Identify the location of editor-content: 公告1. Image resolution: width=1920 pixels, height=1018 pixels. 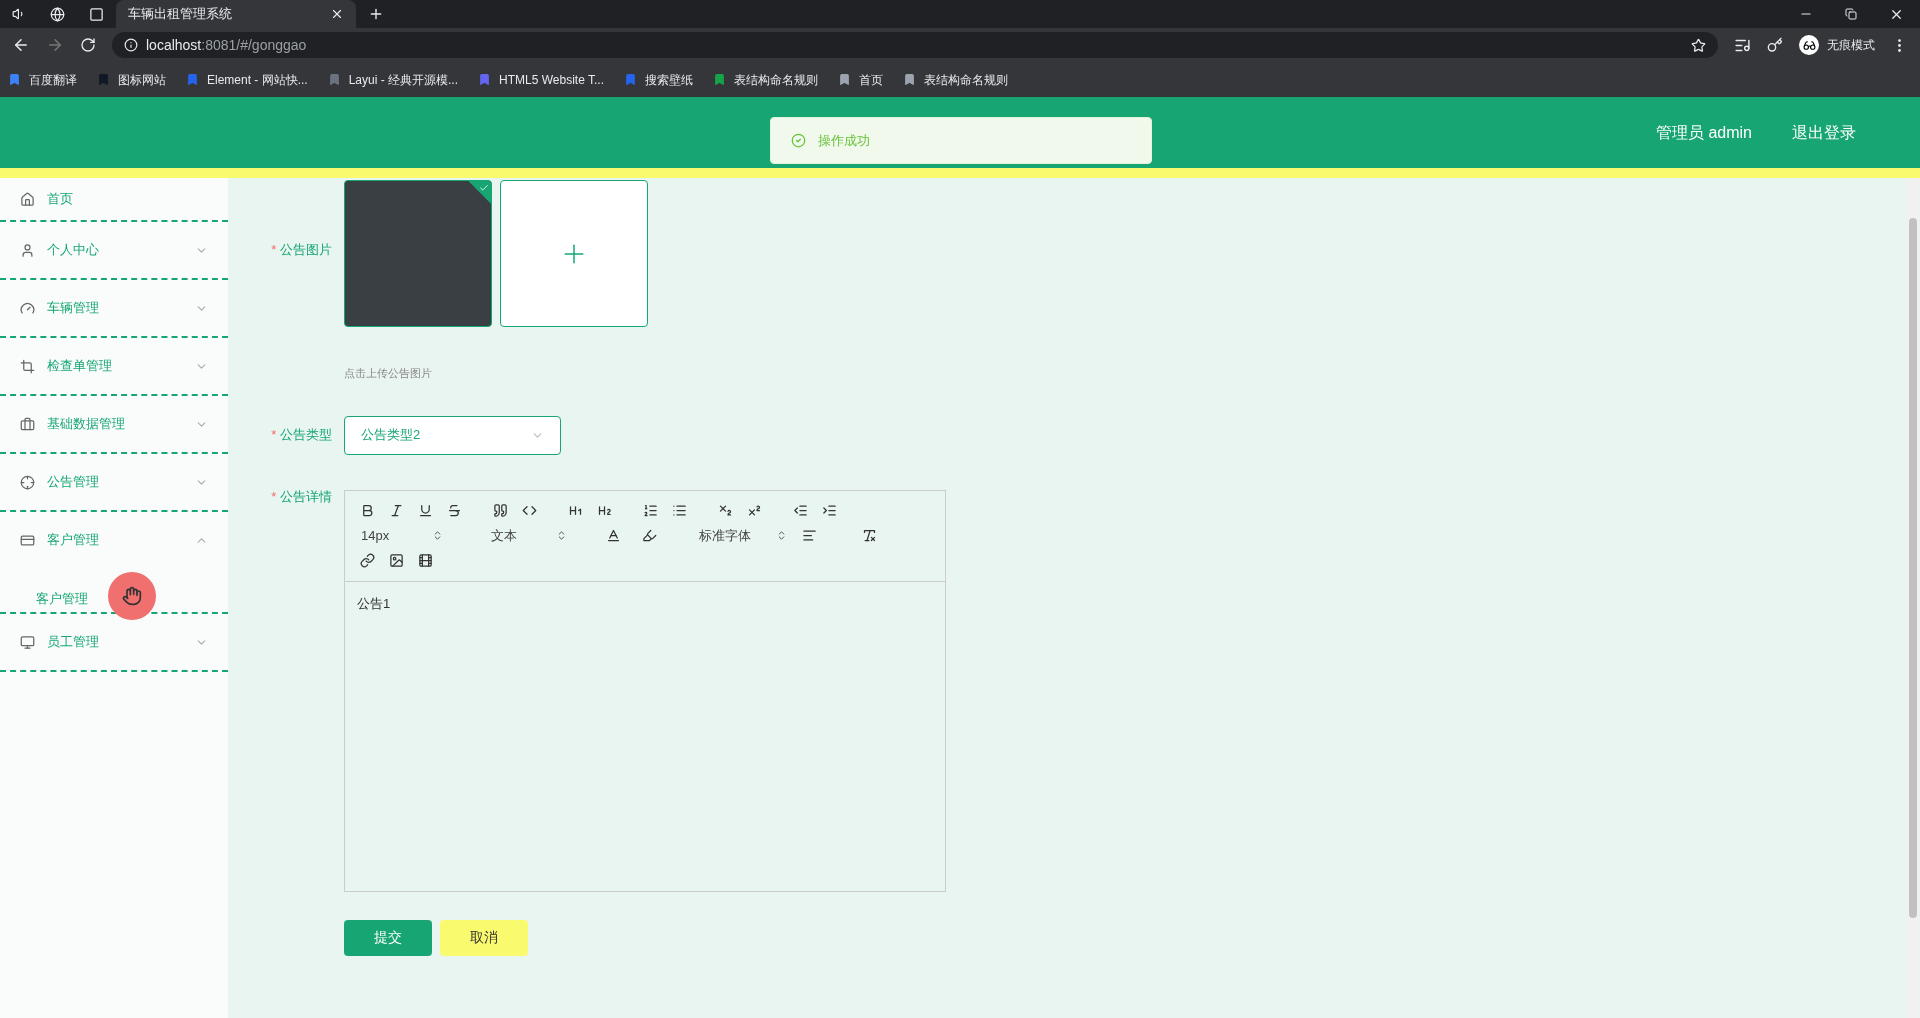
(645, 736).